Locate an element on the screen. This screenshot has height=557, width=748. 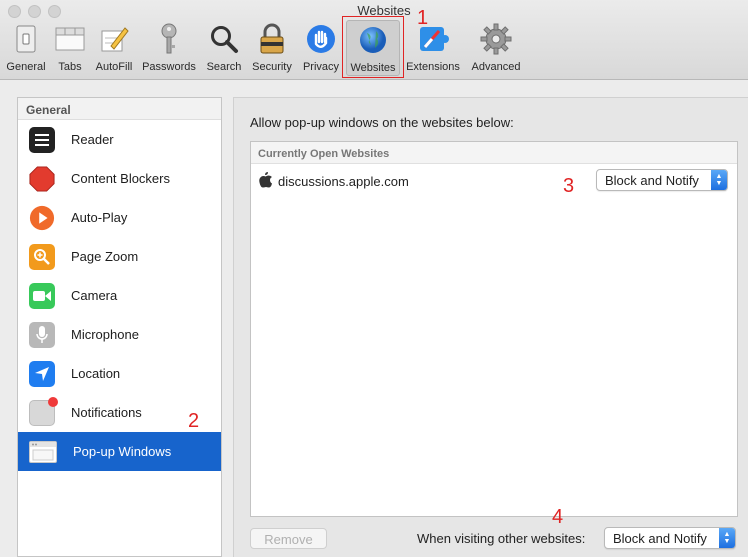
gear-icon is located at coordinates (496, 39).